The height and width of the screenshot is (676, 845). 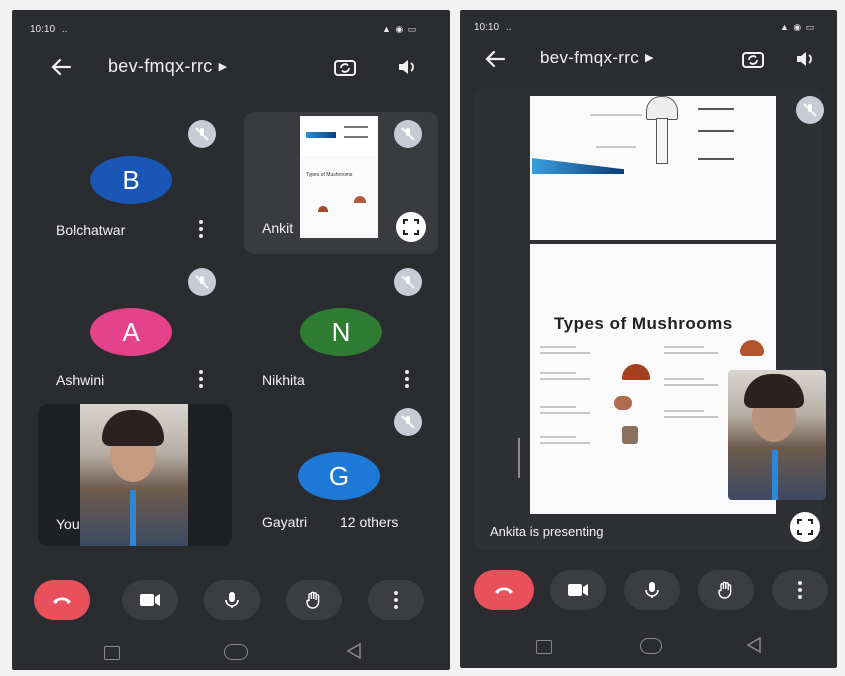 I want to click on participant-name: Ashwini, so click(x=80, y=380).